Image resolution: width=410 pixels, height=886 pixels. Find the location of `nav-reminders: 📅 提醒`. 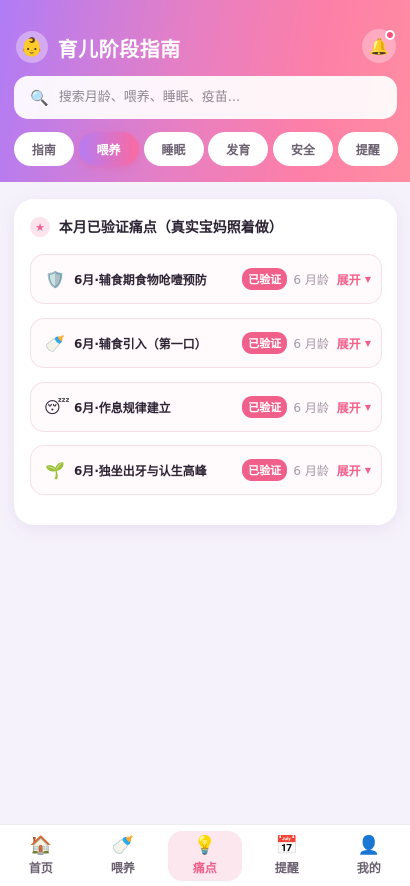

nav-reminders: 📅 提醒 is located at coordinates (287, 856).